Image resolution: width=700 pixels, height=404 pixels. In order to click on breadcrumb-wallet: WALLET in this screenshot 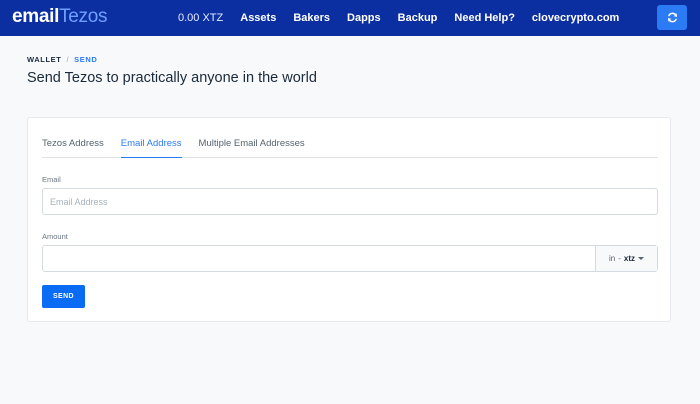, I will do `click(44, 59)`.